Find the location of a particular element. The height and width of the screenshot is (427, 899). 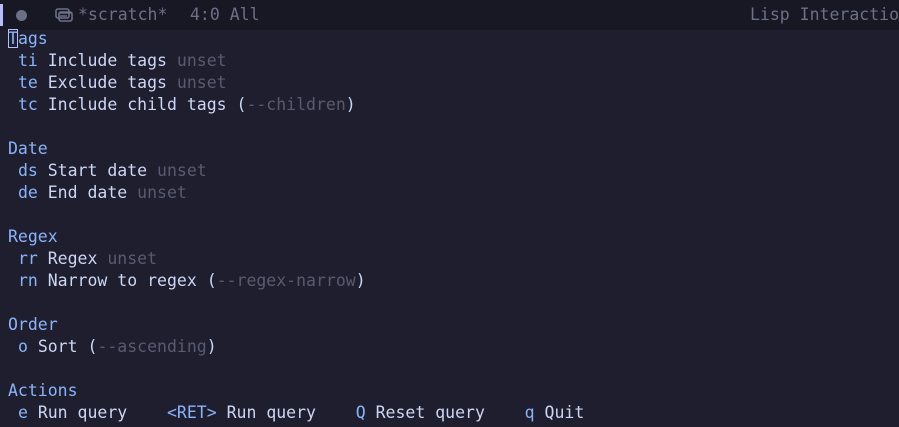

menu-item-start-date: ds Start date unset is located at coordinates (453, 171).